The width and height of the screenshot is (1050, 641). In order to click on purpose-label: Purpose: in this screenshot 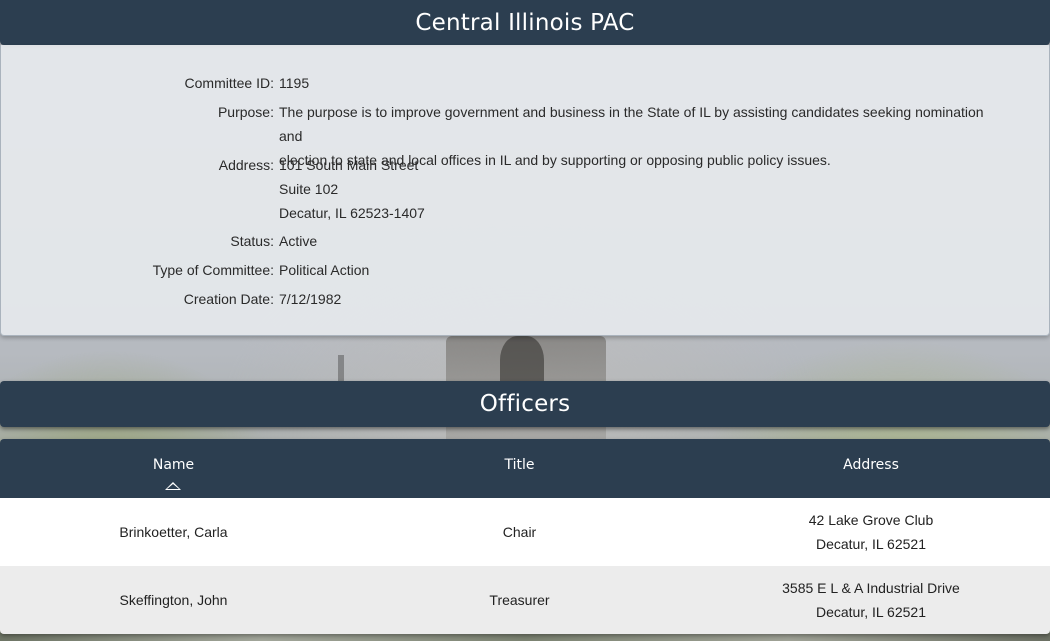, I will do `click(245, 112)`.